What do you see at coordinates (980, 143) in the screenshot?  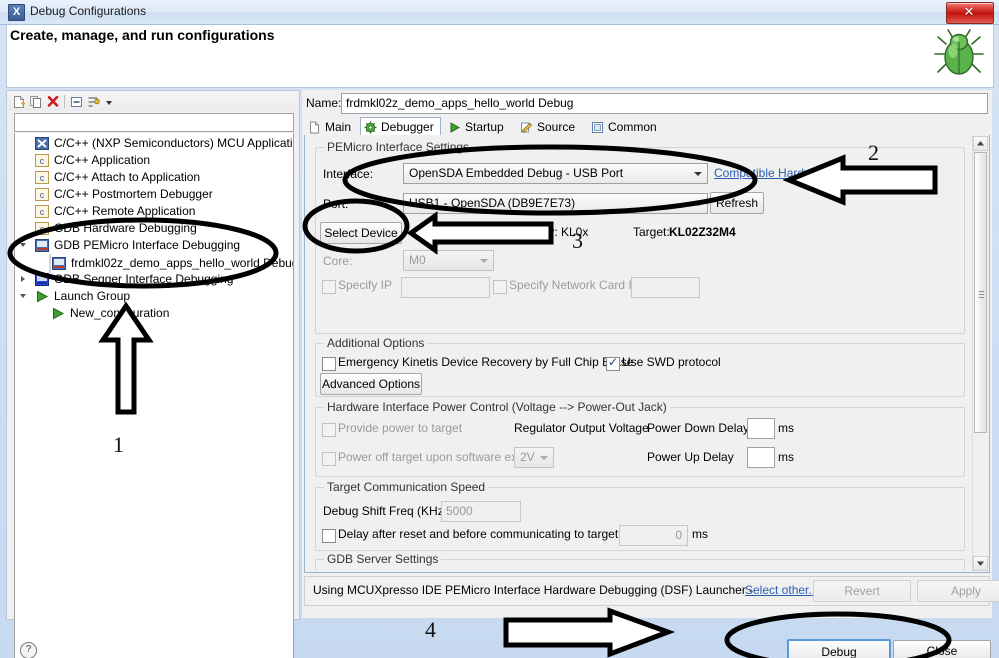 I see `scroll-up-button` at bounding box center [980, 143].